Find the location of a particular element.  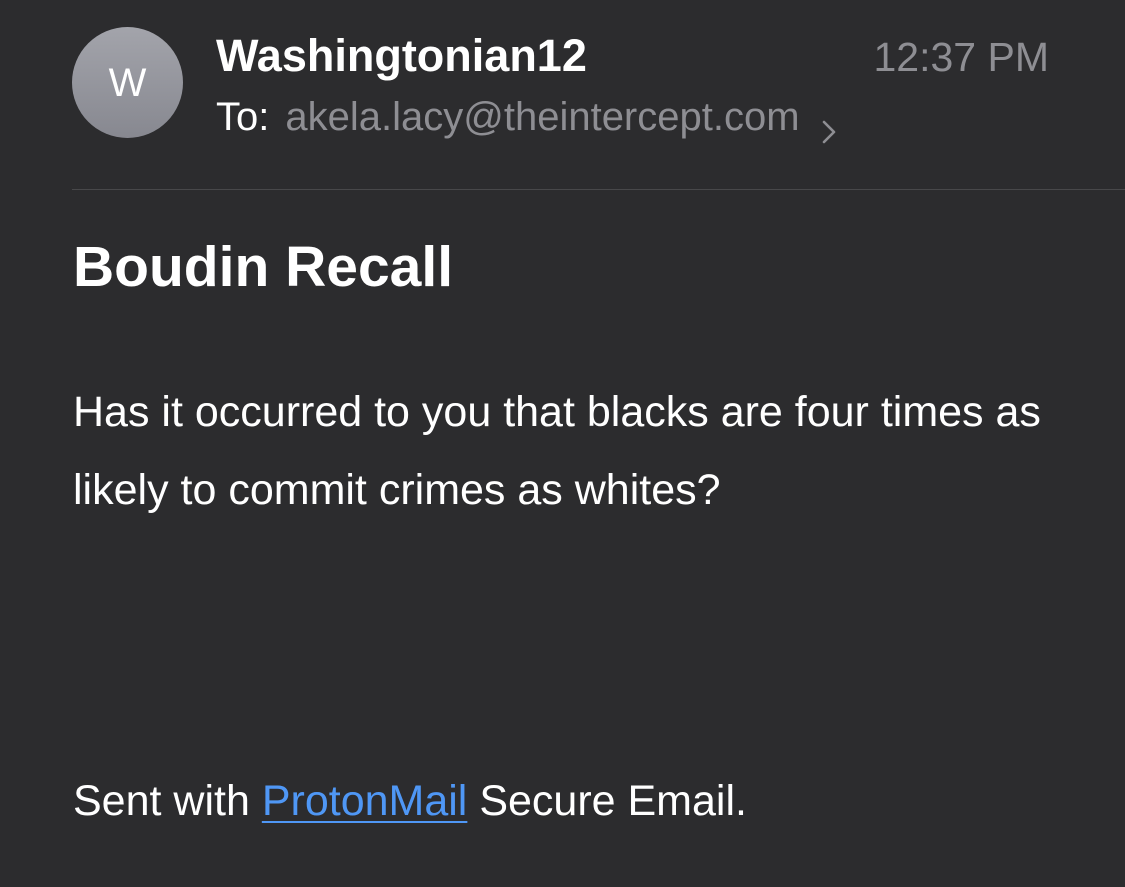

email-subject: Boudin Recall is located at coordinates (263, 267).